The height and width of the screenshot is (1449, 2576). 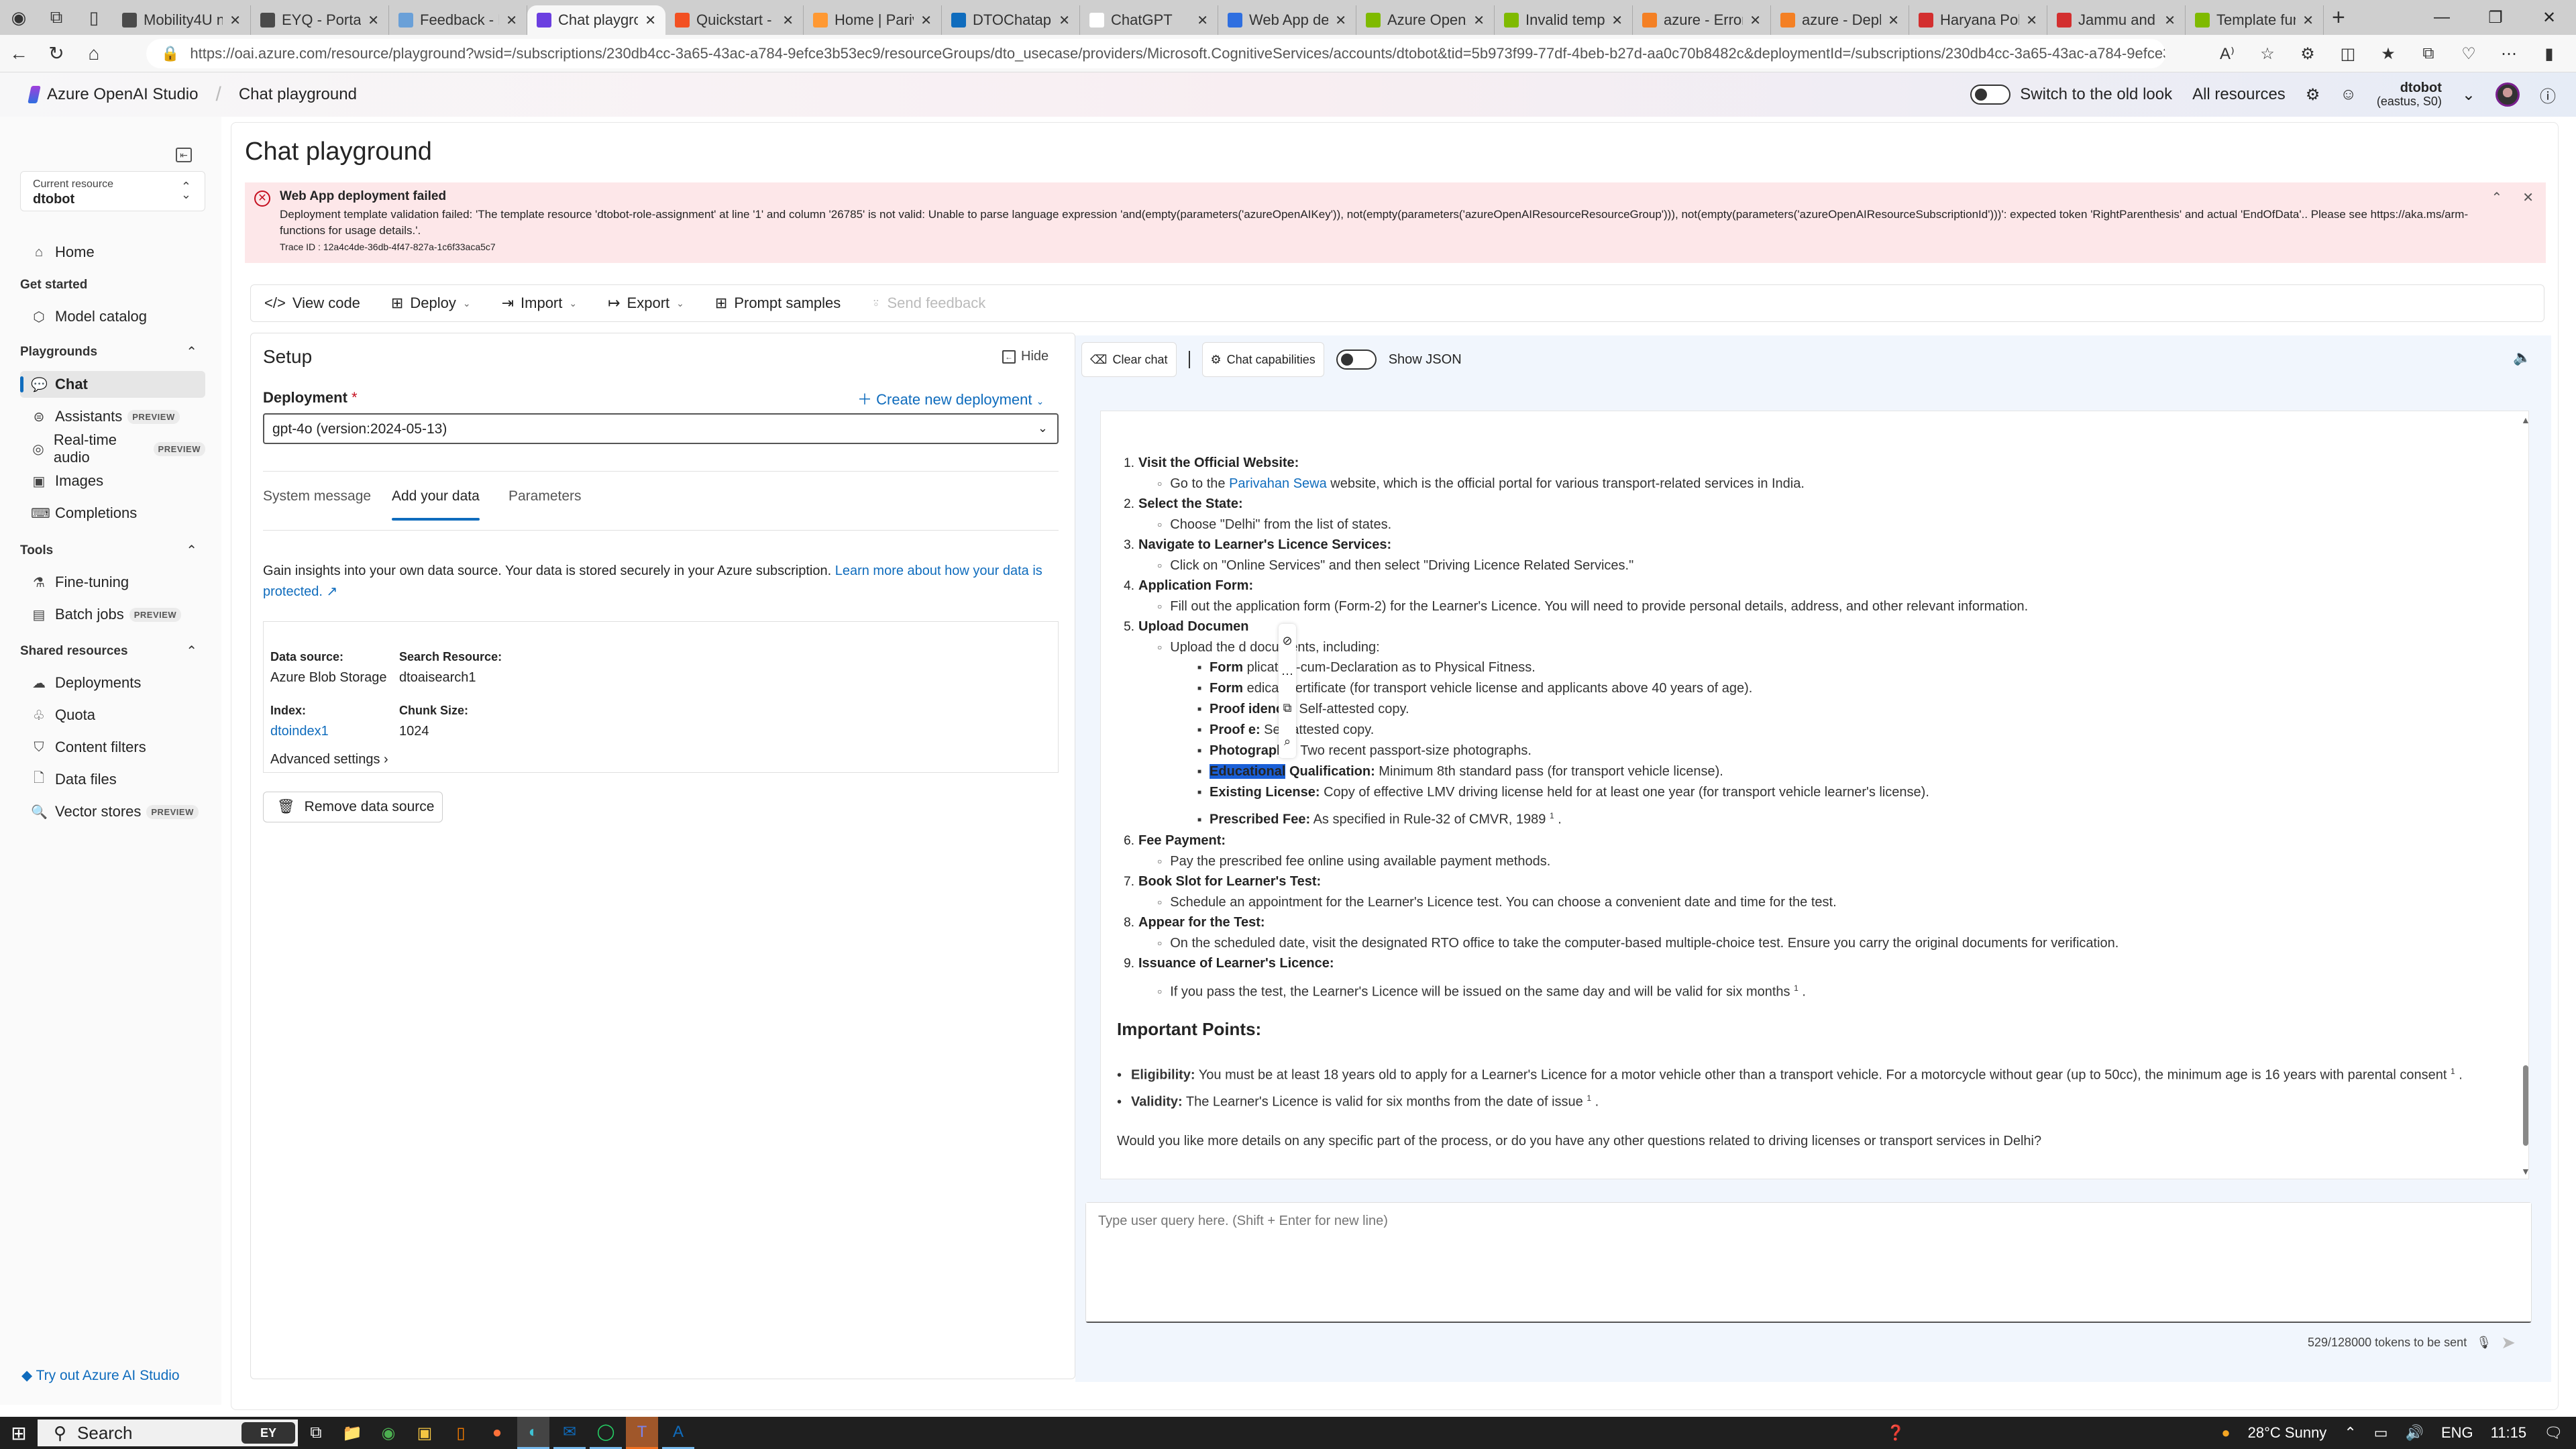 What do you see at coordinates (2525, 420) in the screenshot?
I see `scroll-up-icon: ▲` at bounding box center [2525, 420].